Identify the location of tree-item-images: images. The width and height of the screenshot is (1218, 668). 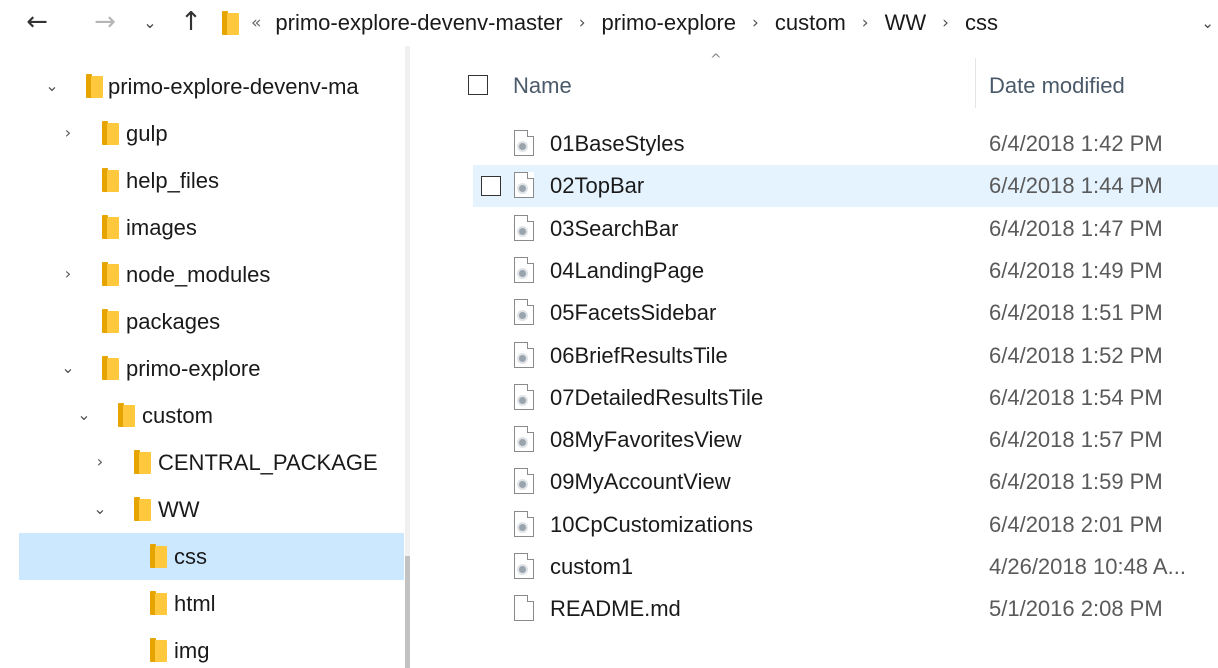
(211, 227).